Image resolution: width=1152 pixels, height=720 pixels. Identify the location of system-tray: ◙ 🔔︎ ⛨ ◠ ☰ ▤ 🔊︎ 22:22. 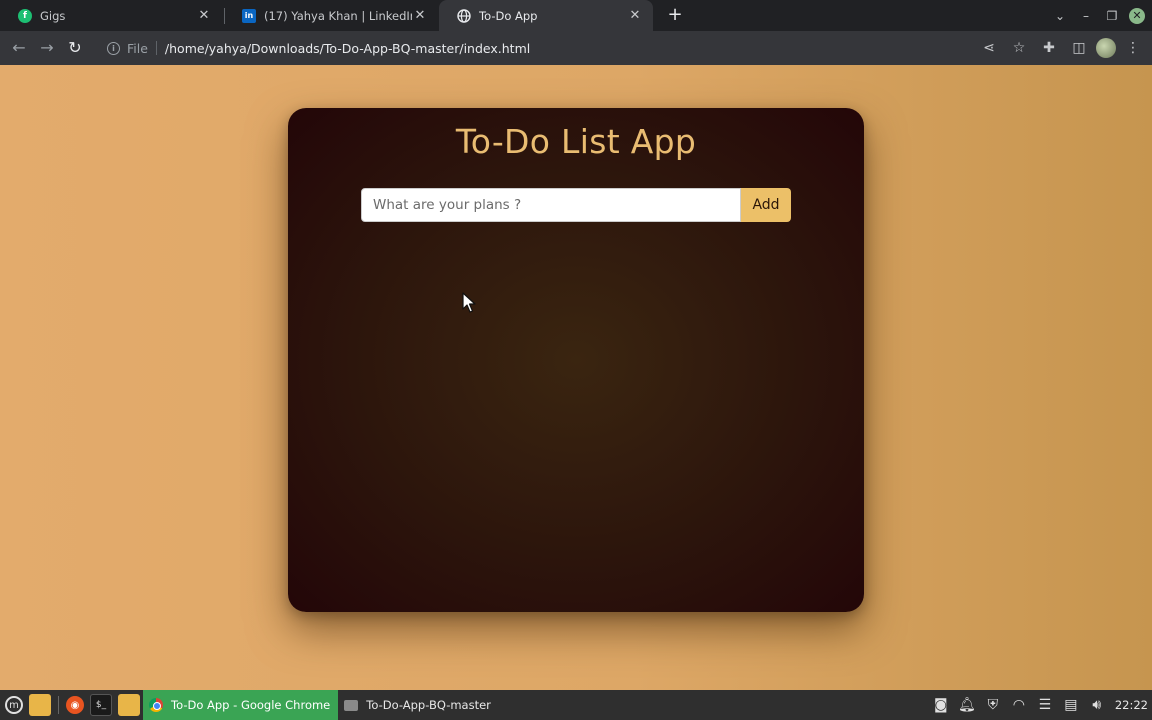
(1041, 705).